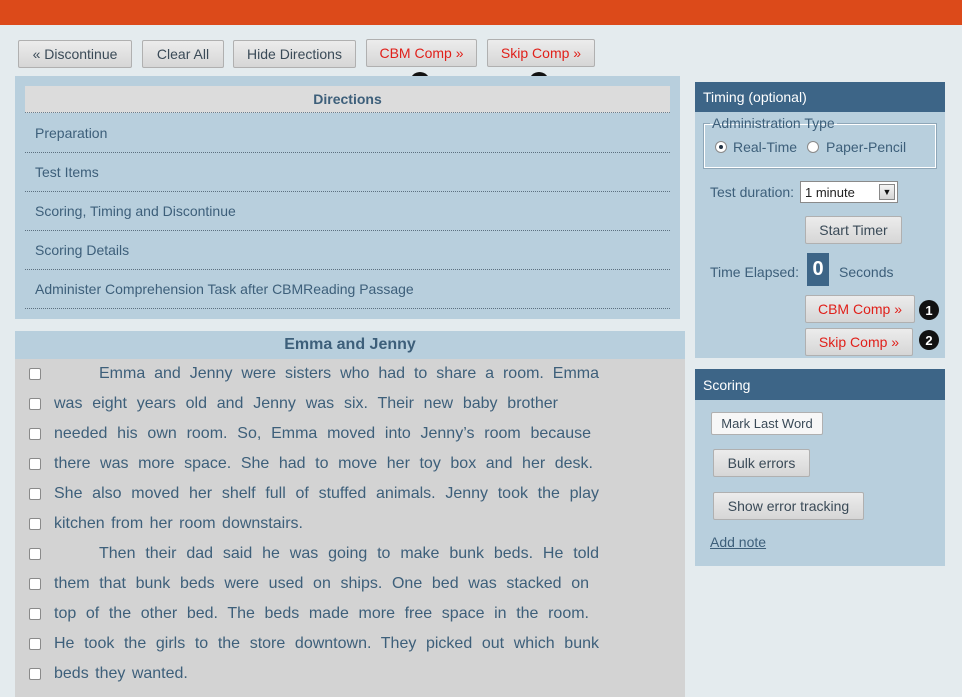  I want to click on callout-badge-2: 2, so click(929, 340).